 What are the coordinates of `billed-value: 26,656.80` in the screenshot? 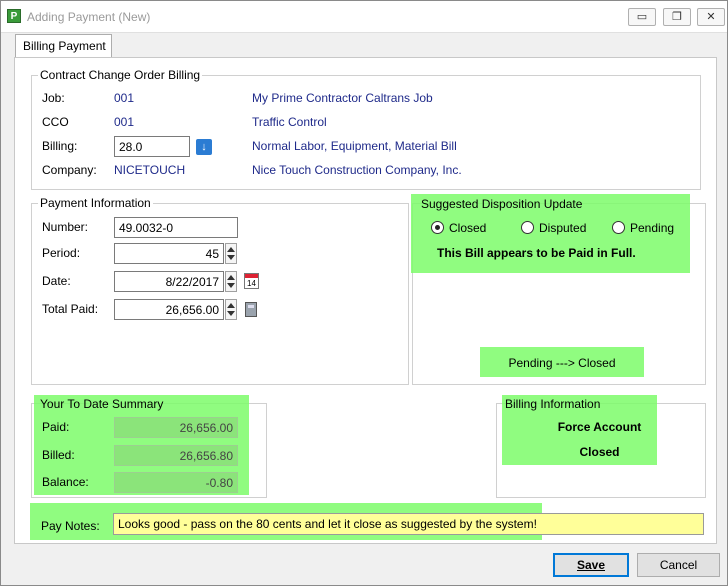 It's located at (176, 455).